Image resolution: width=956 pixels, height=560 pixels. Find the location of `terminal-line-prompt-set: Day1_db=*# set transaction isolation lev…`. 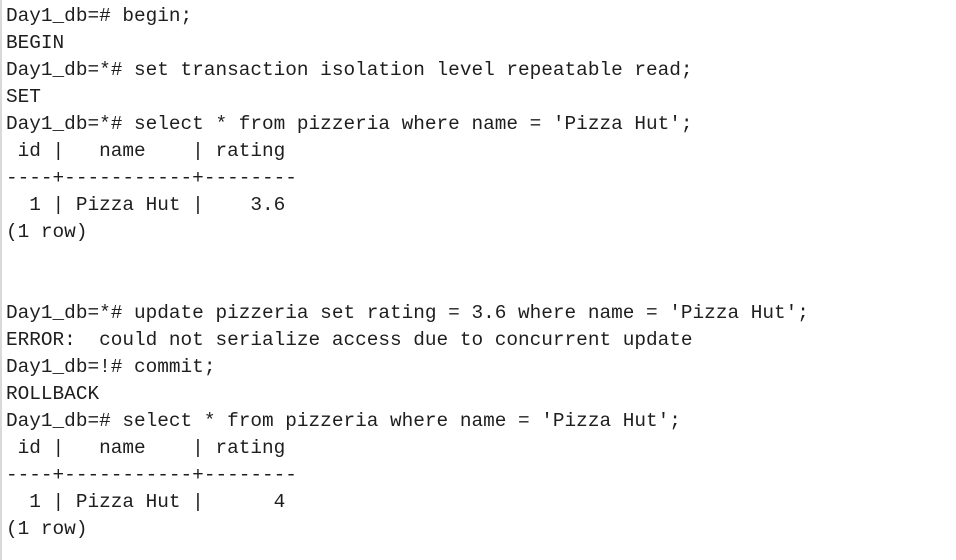

terminal-line-prompt-set: Day1_db=*# set transaction isolation lev… is located at coordinates (349, 70).